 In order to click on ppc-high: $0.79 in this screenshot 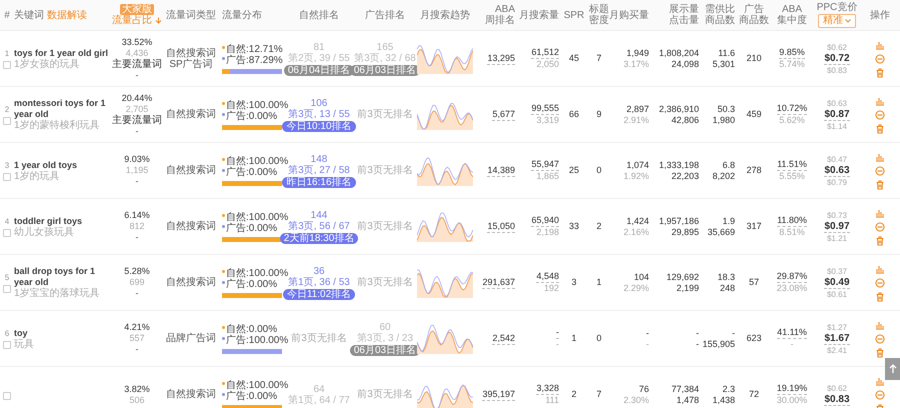, I will do `click(837, 182)`.